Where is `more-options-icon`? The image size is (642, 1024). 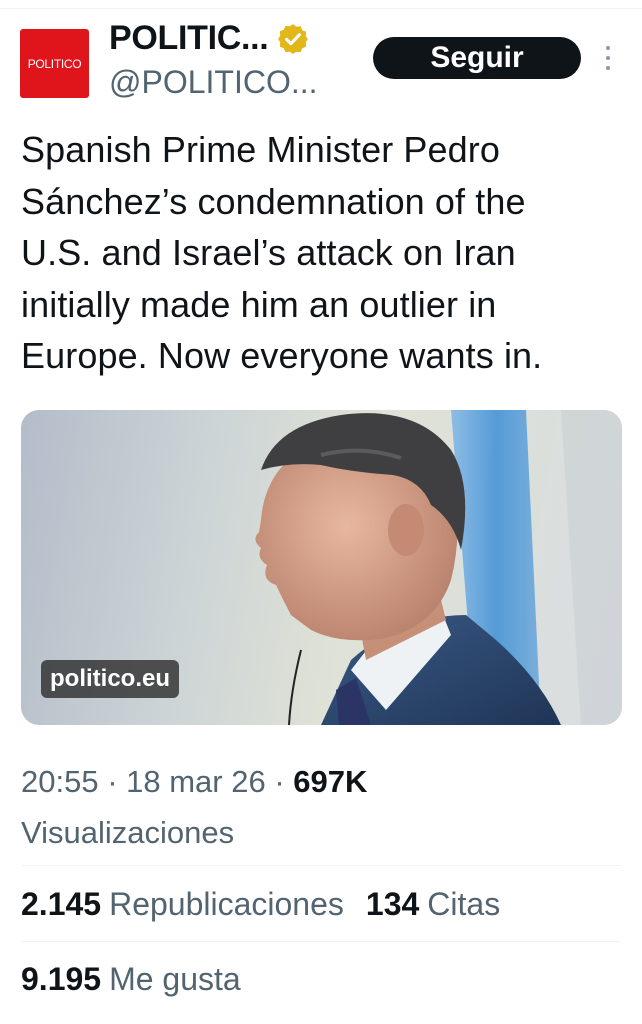
more-options-icon is located at coordinates (608, 58).